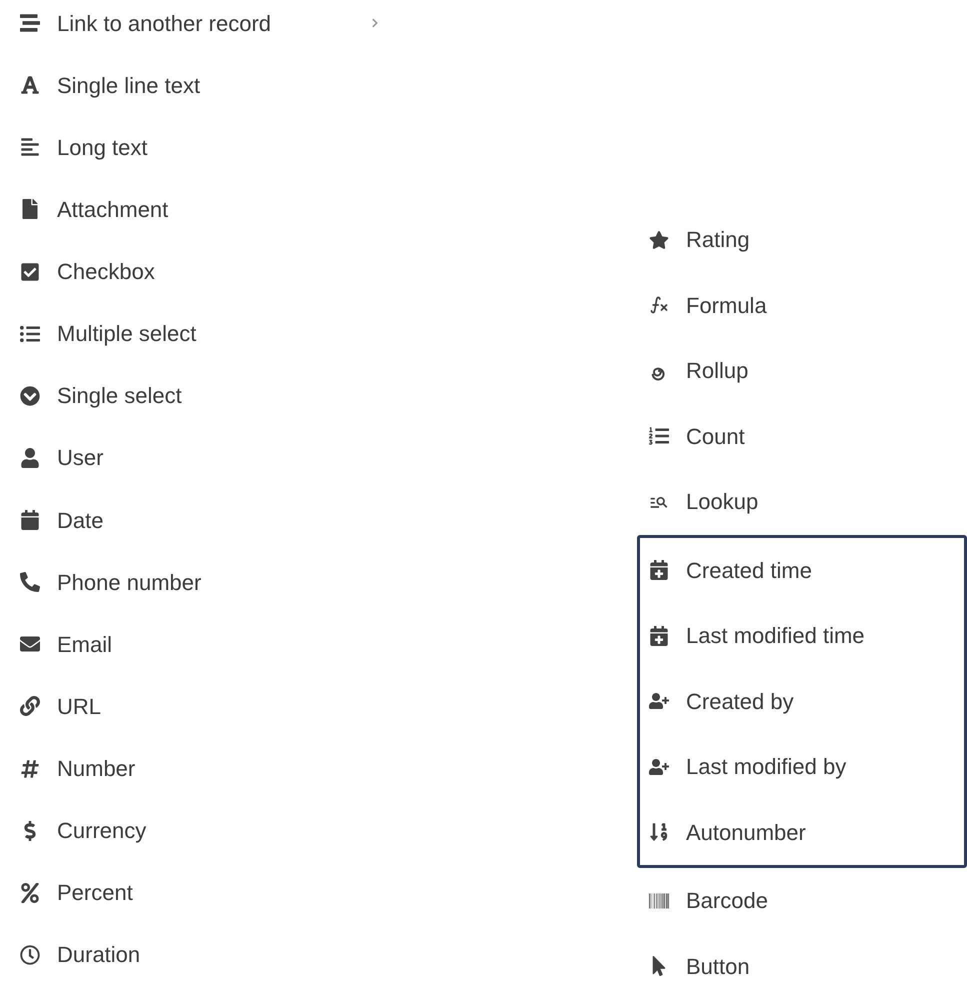 The image size is (967, 986). What do you see at coordinates (200, 147) in the screenshot?
I see `field-type-option: Long text` at bounding box center [200, 147].